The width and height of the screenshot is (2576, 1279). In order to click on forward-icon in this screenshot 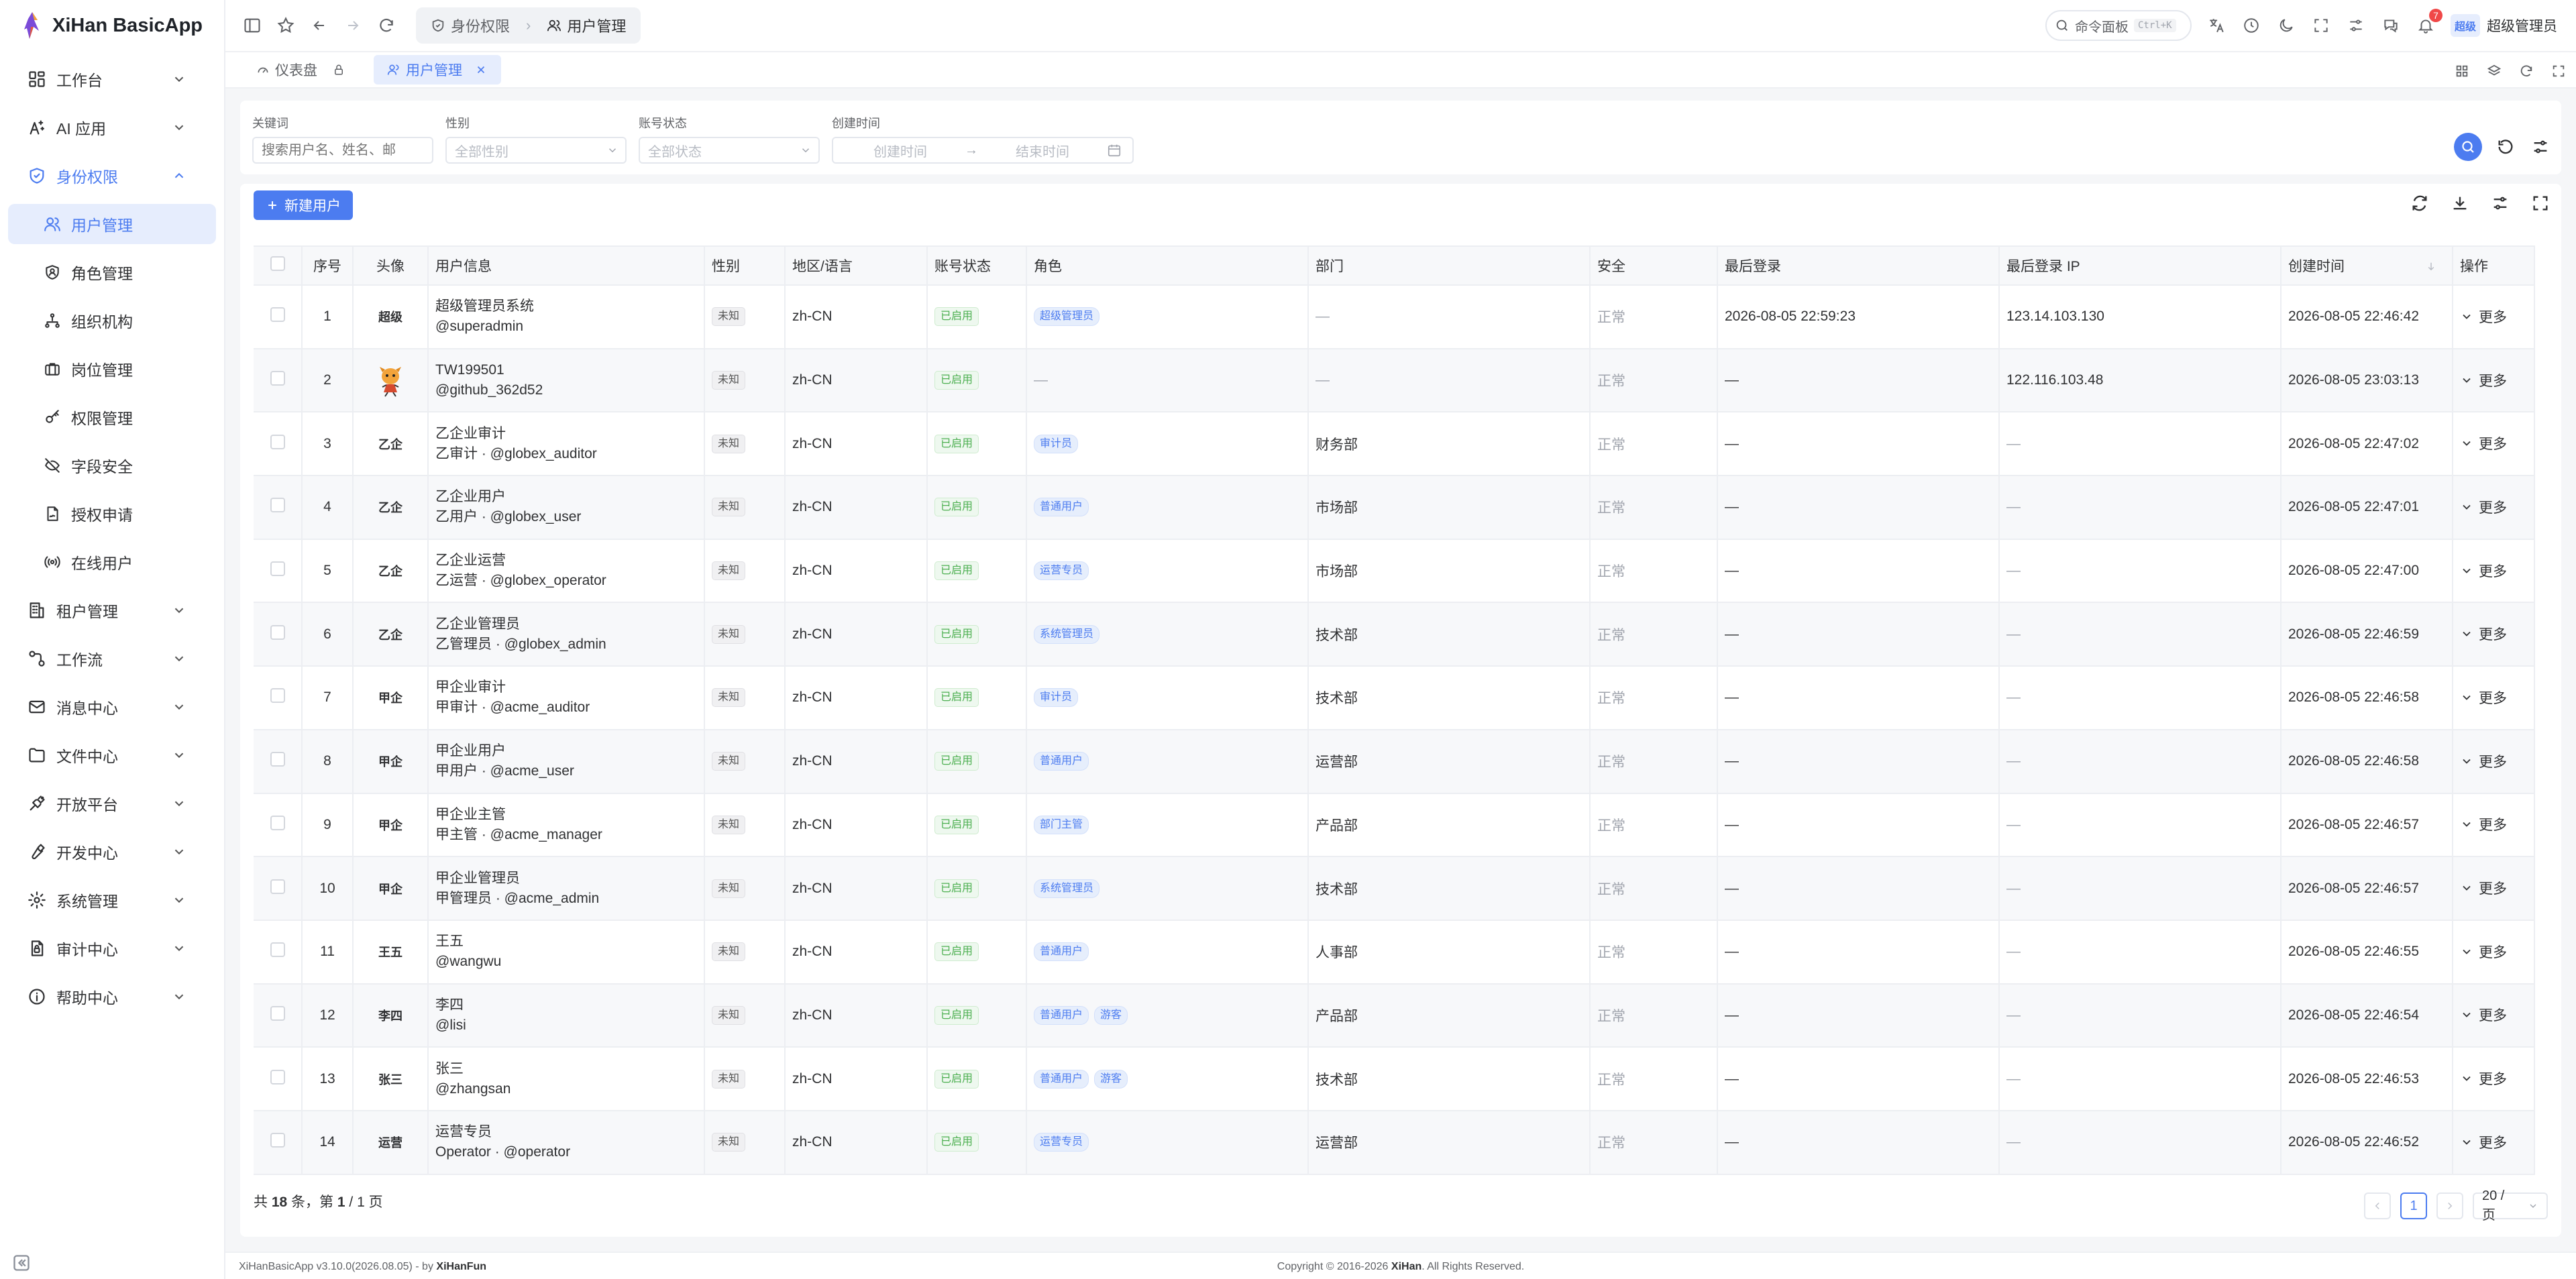, I will do `click(352, 25)`.